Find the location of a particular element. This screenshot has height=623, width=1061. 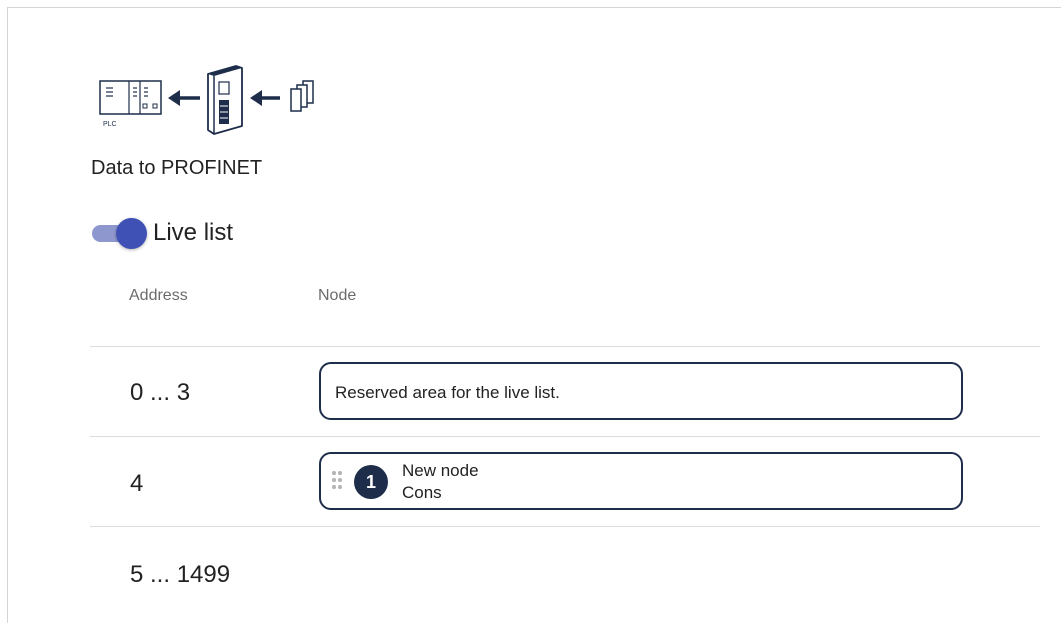

node-number-badge: 1 is located at coordinates (371, 482).